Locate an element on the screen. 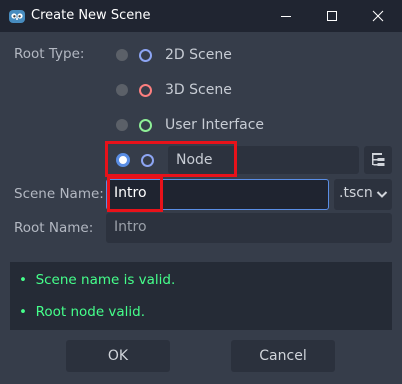 The height and width of the screenshot is (384, 402). node-type-browse-button is located at coordinates (378, 160).